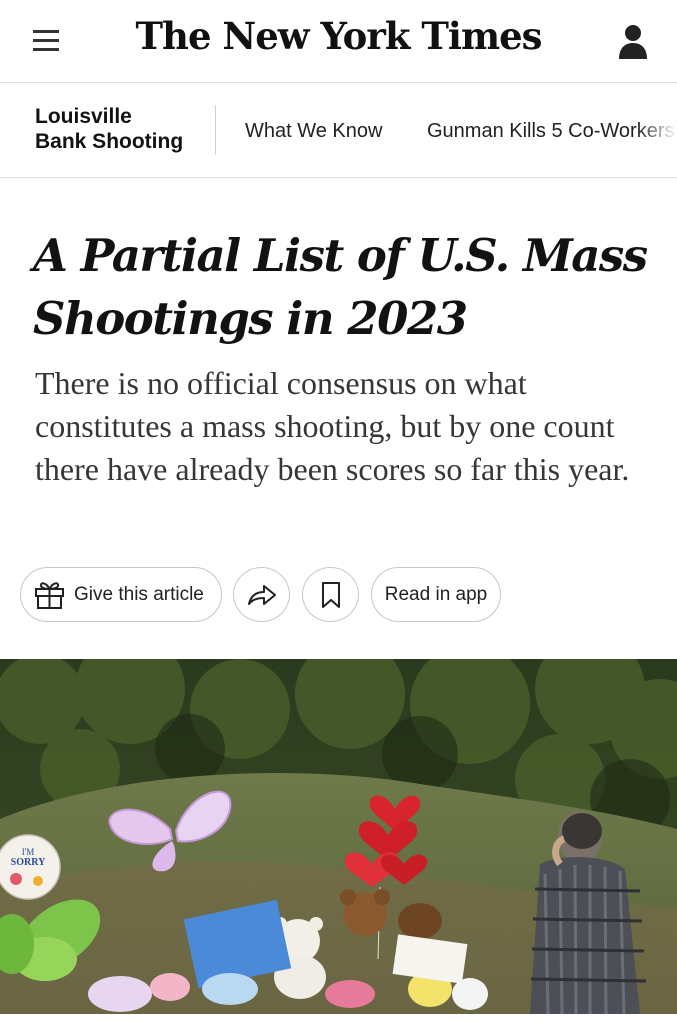  What do you see at coordinates (109, 141) in the screenshot?
I see `story-title-line2: Bank Shooting` at bounding box center [109, 141].